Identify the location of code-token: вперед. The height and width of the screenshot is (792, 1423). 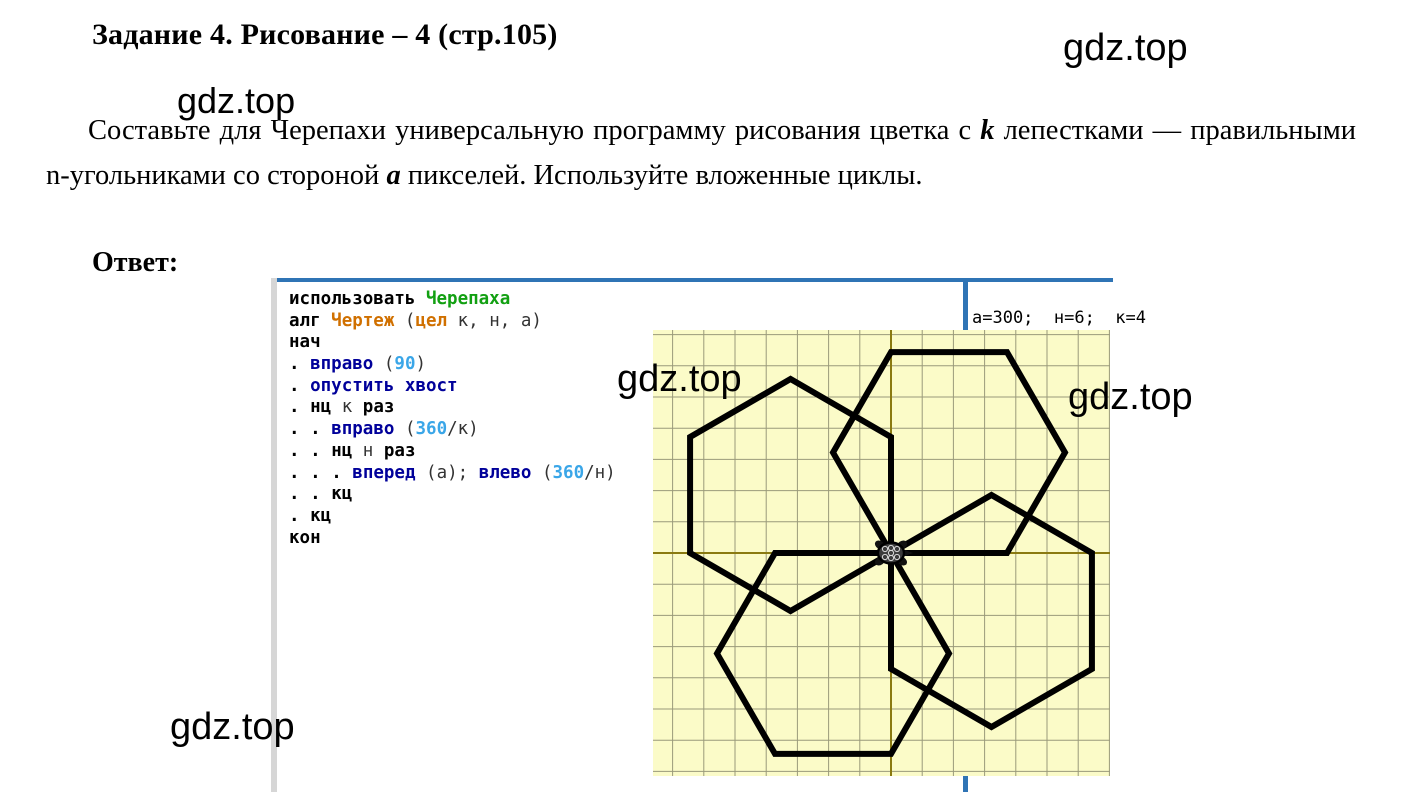
(389, 472).